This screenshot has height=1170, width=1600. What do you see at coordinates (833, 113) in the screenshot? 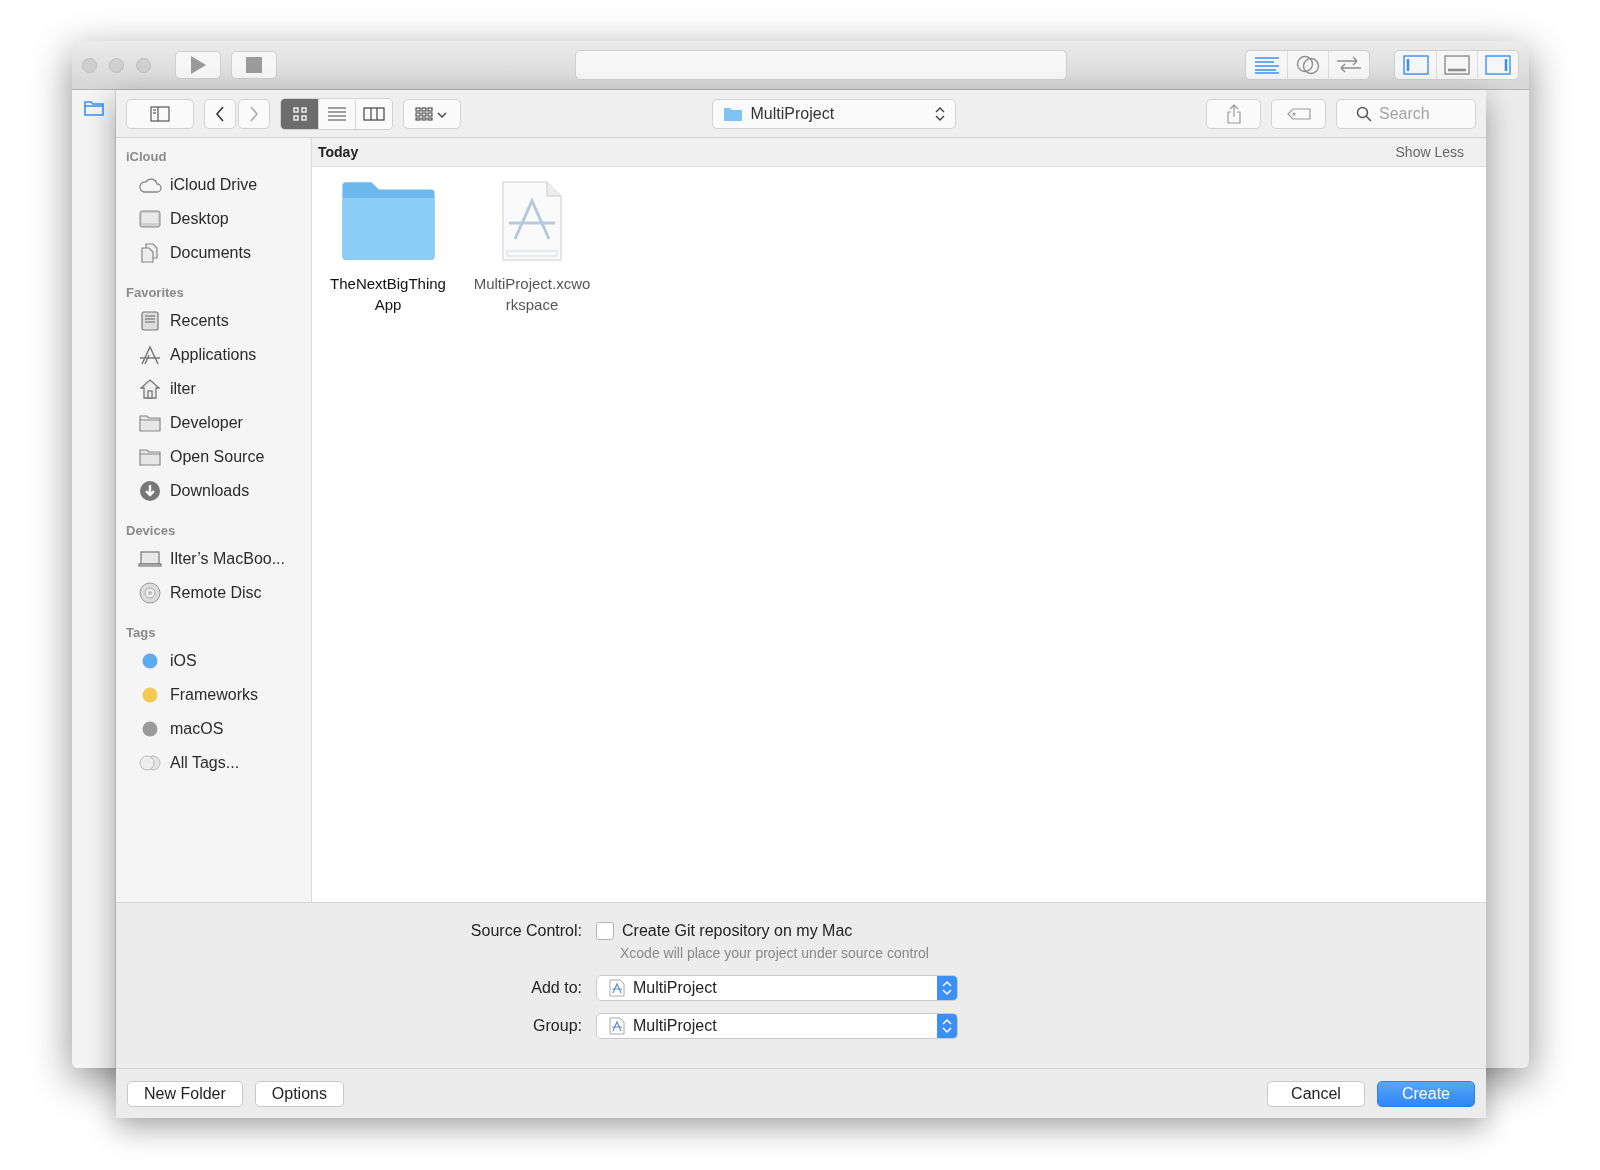
I see `location-popup: MultiProject` at bounding box center [833, 113].